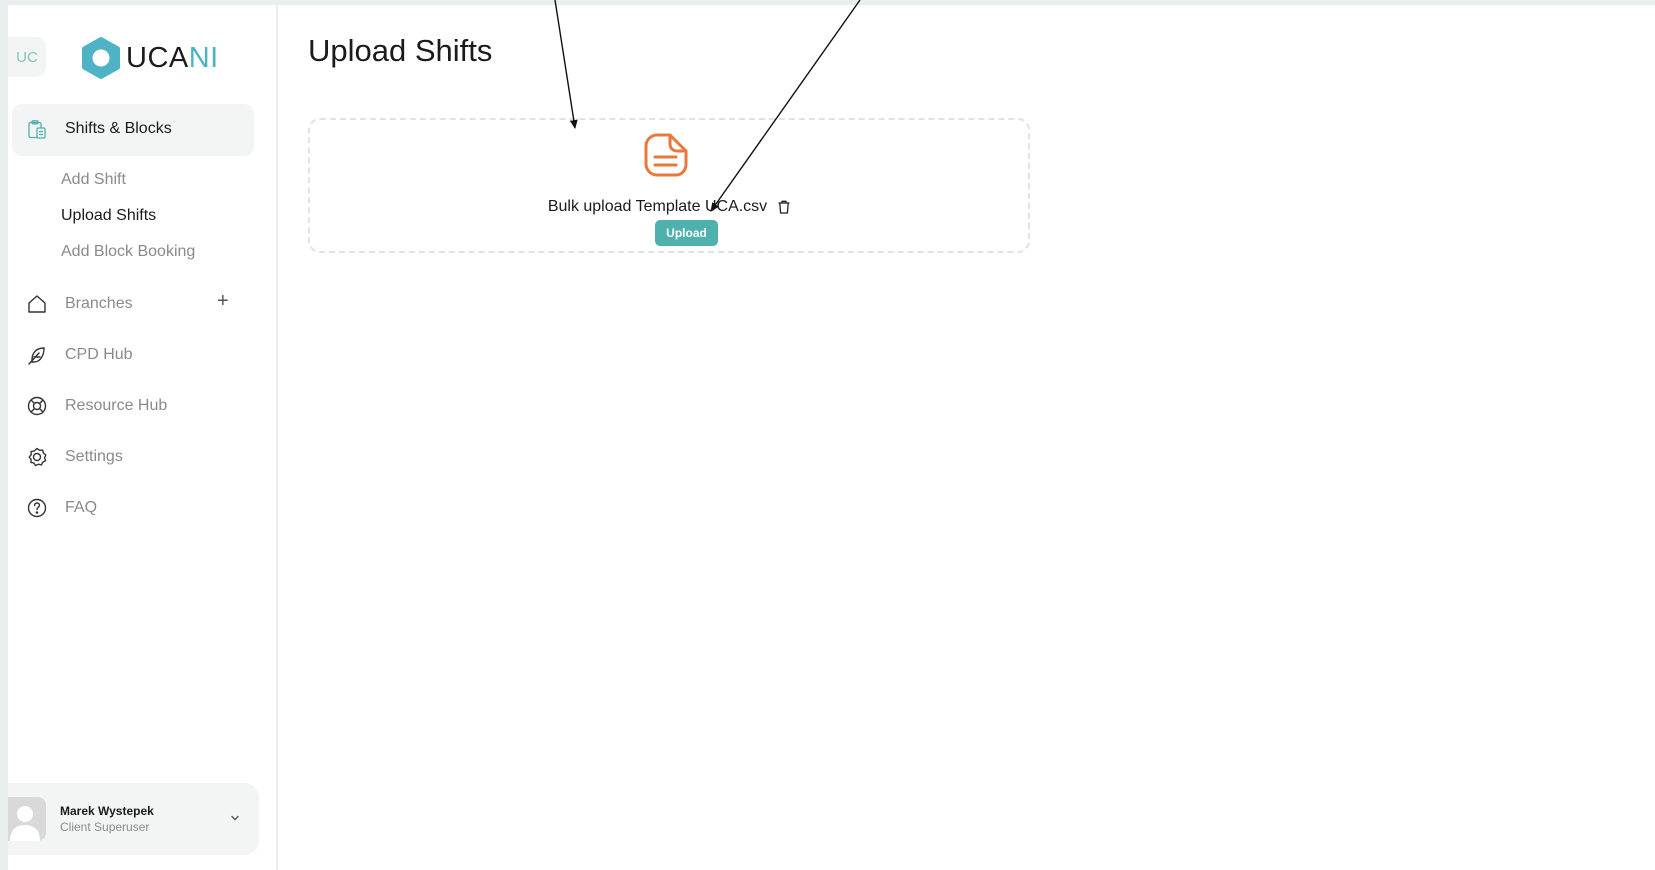 The image size is (1655, 870). I want to click on add-branch-button: +, so click(223, 301).